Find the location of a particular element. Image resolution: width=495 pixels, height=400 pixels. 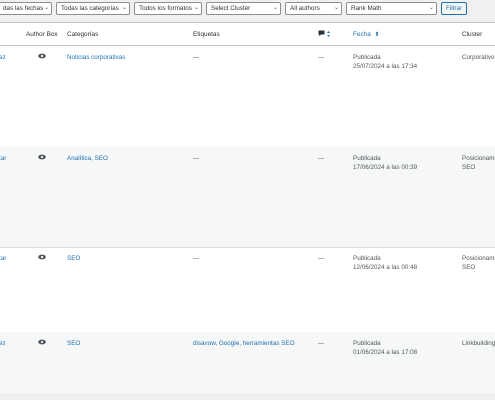

column-comments is located at coordinates (324, 35).